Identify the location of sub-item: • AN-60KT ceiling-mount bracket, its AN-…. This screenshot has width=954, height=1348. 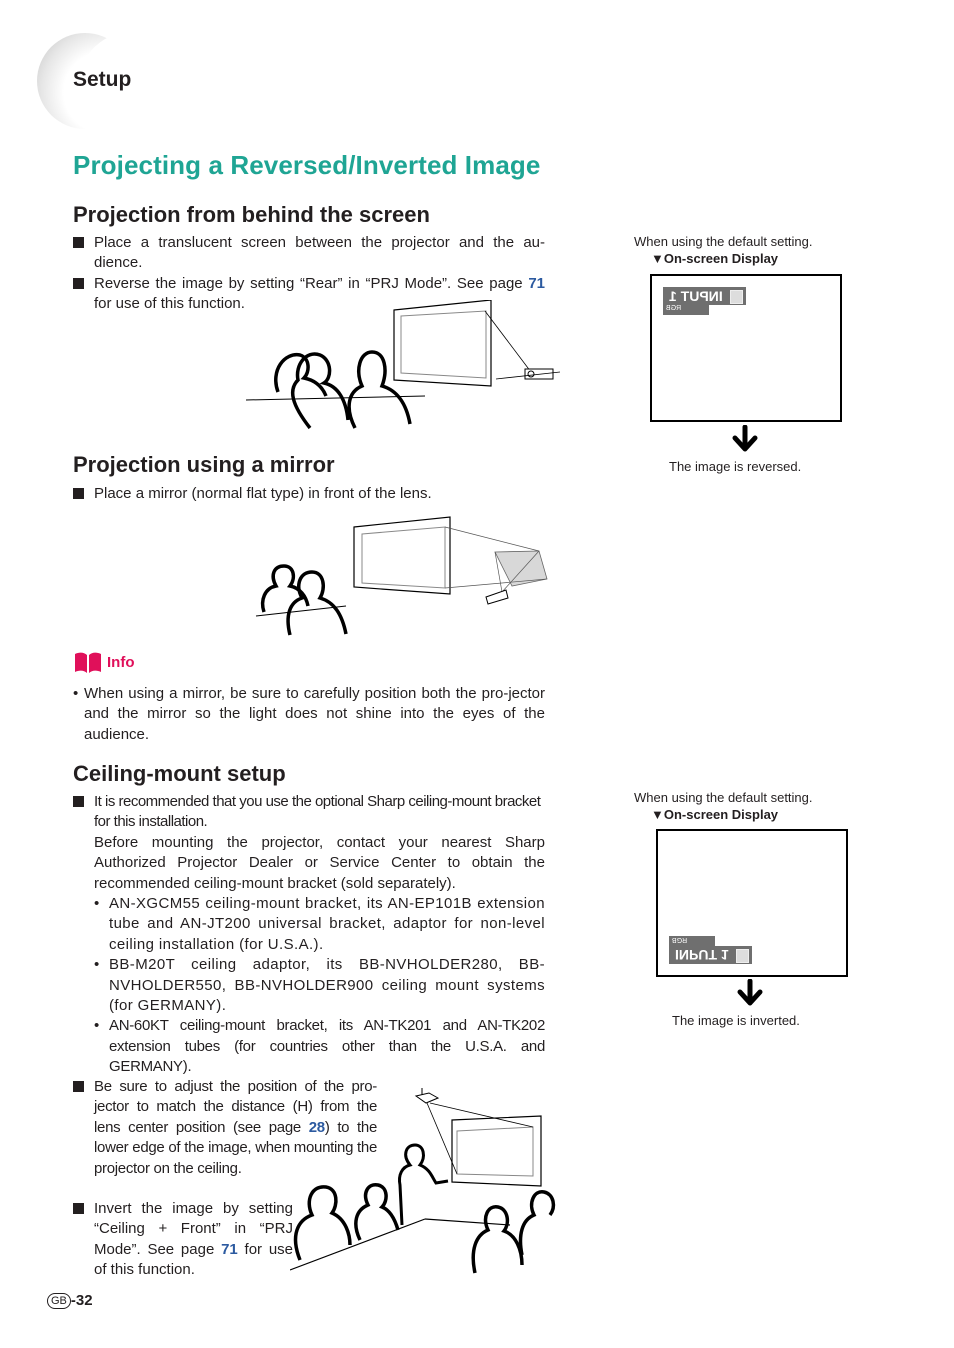
(319, 1046).